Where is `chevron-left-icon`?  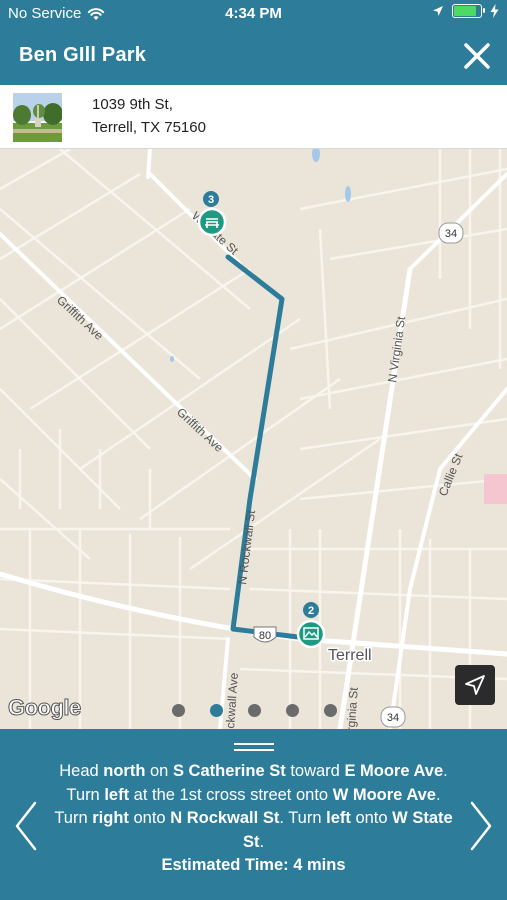
chevron-left-icon is located at coordinates (26, 826).